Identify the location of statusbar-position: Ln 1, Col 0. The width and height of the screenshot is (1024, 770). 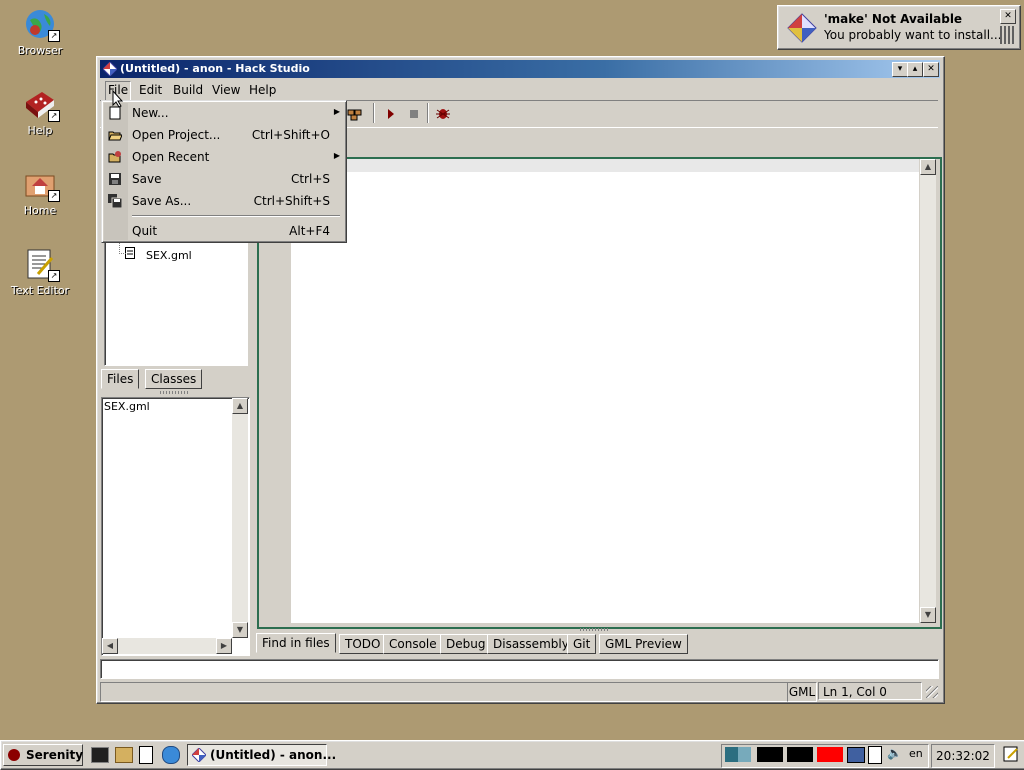
(870, 691).